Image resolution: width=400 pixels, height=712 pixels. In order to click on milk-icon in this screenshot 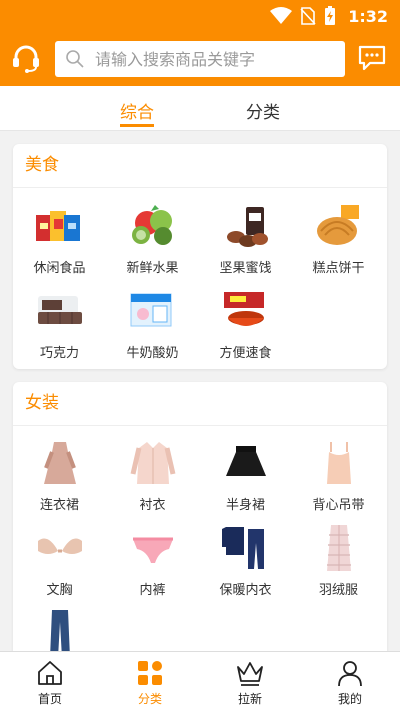, I will do `click(150, 310)`.